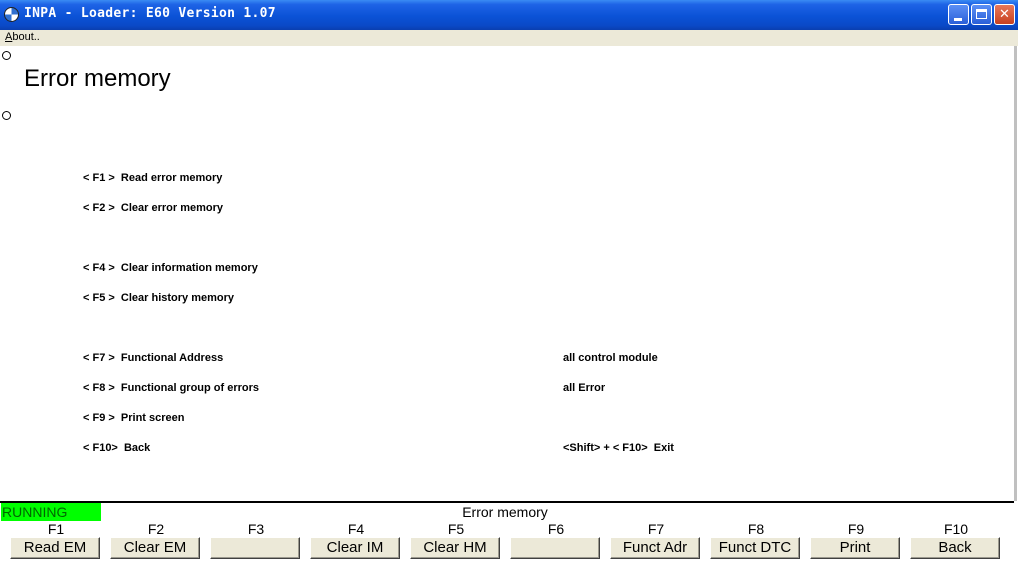  Describe the element at coordinates (153, 178) in the screenshot. I see `command-f1: < F1 > Read error memory` at that location.